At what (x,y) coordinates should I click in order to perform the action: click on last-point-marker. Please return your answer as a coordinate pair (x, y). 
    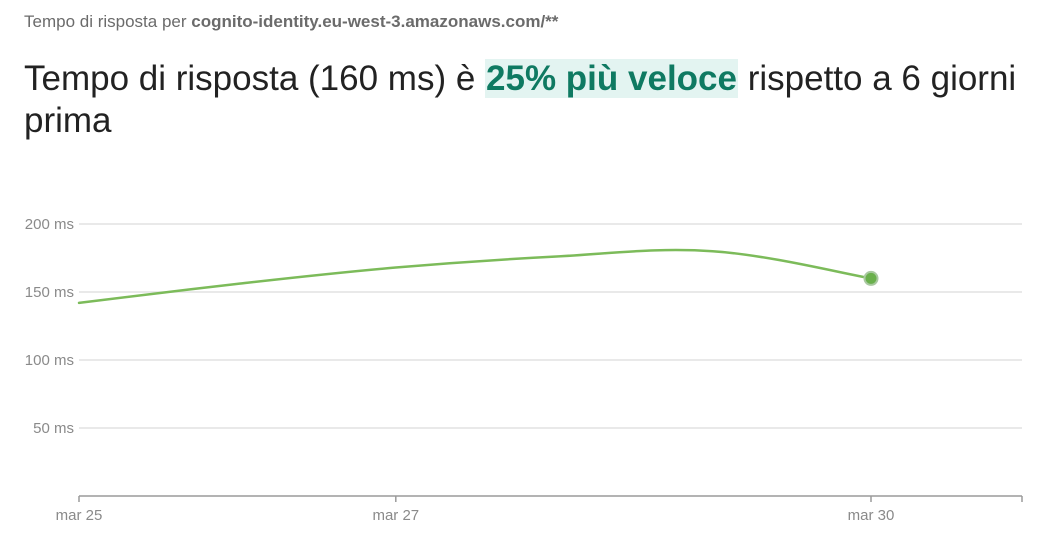
    Looking at the image, I should click on (871, 278).